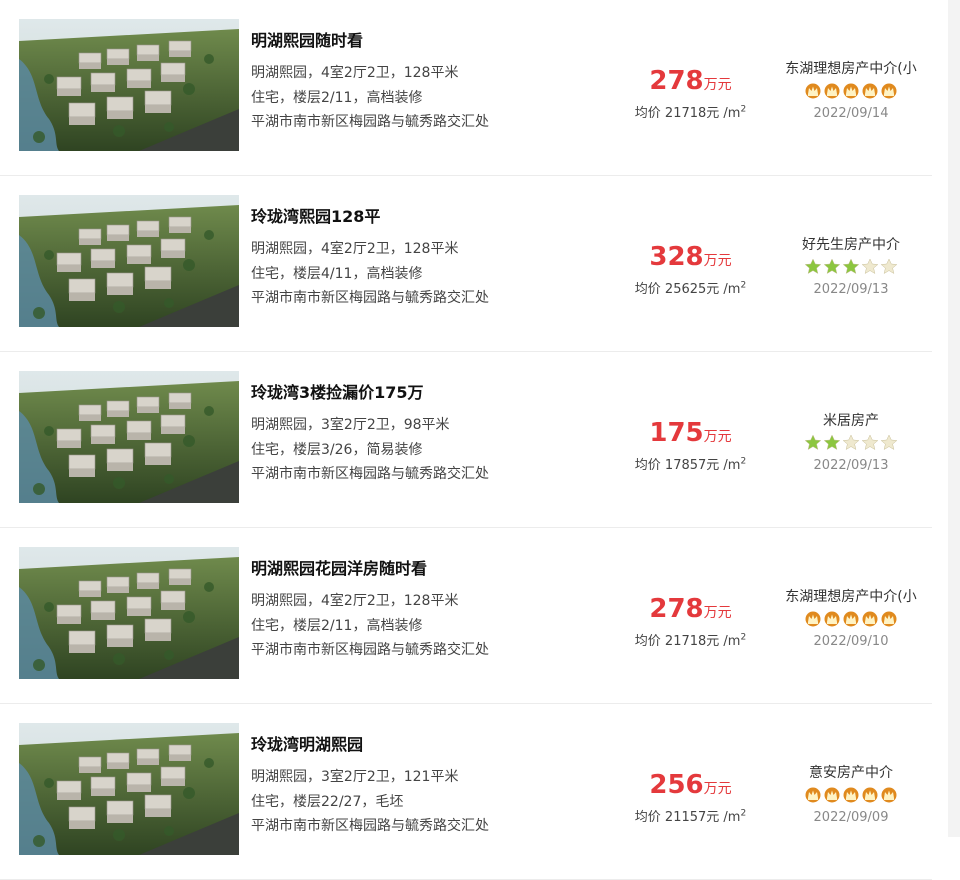 The width and height of the screenshot is (960, 880). I want to click on price-total: 328万元, so click(690, 257).